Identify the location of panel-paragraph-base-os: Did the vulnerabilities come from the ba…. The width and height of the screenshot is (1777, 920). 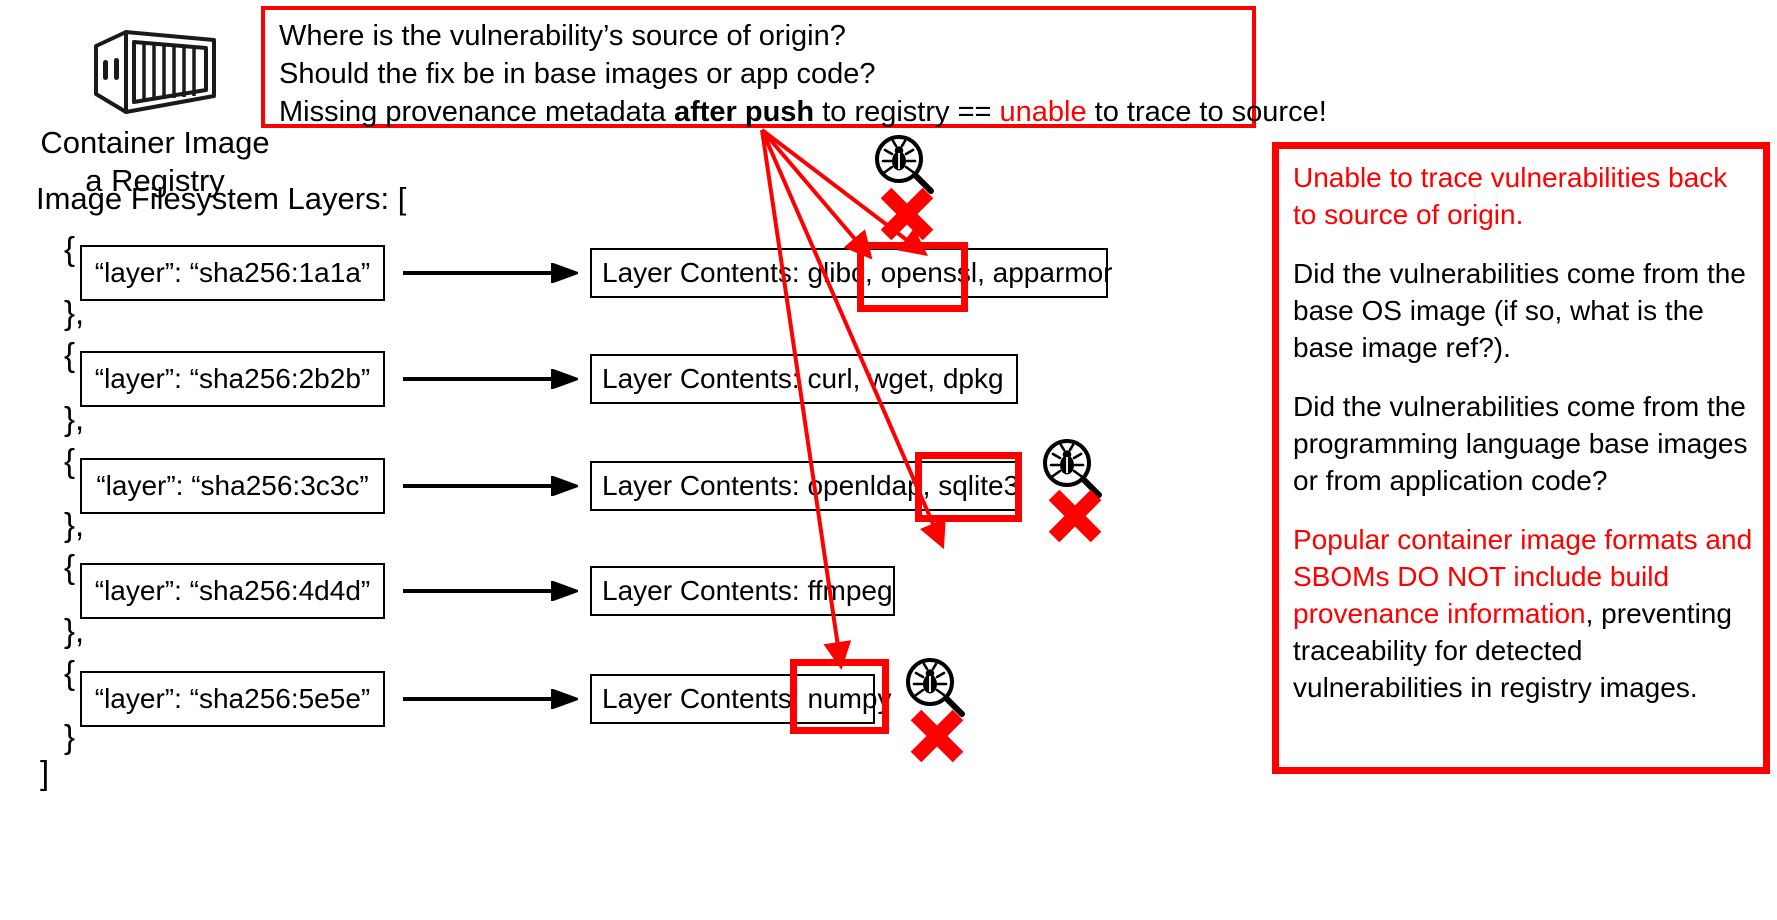
(1519, 310).